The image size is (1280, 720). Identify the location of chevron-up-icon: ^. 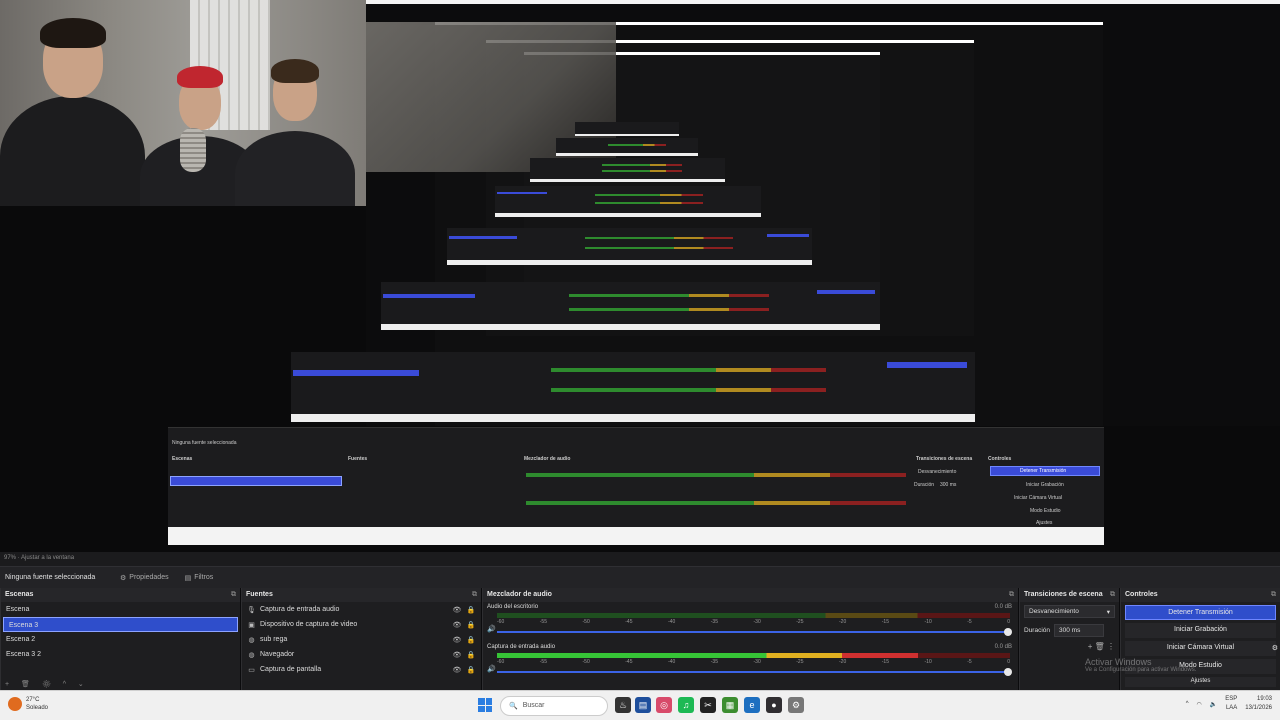
(1187, 704).